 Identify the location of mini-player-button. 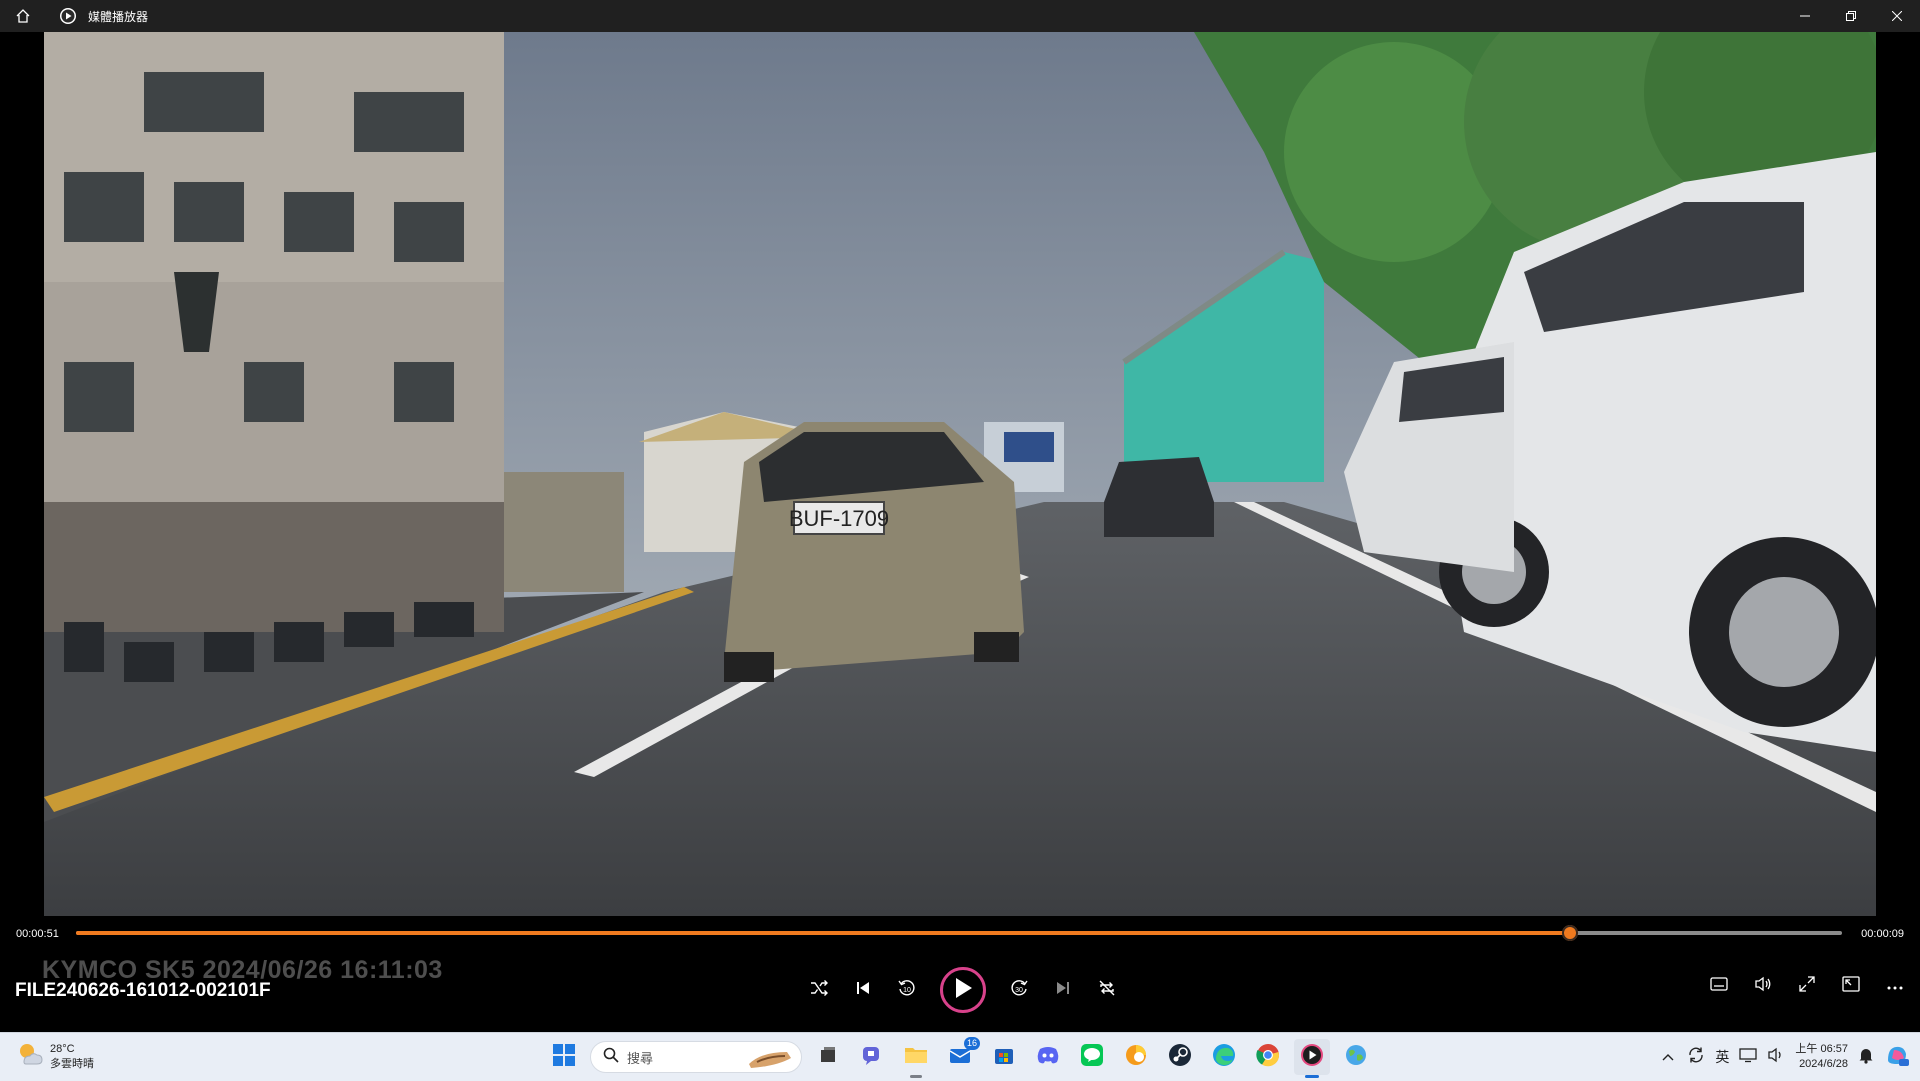
(1851, 986).